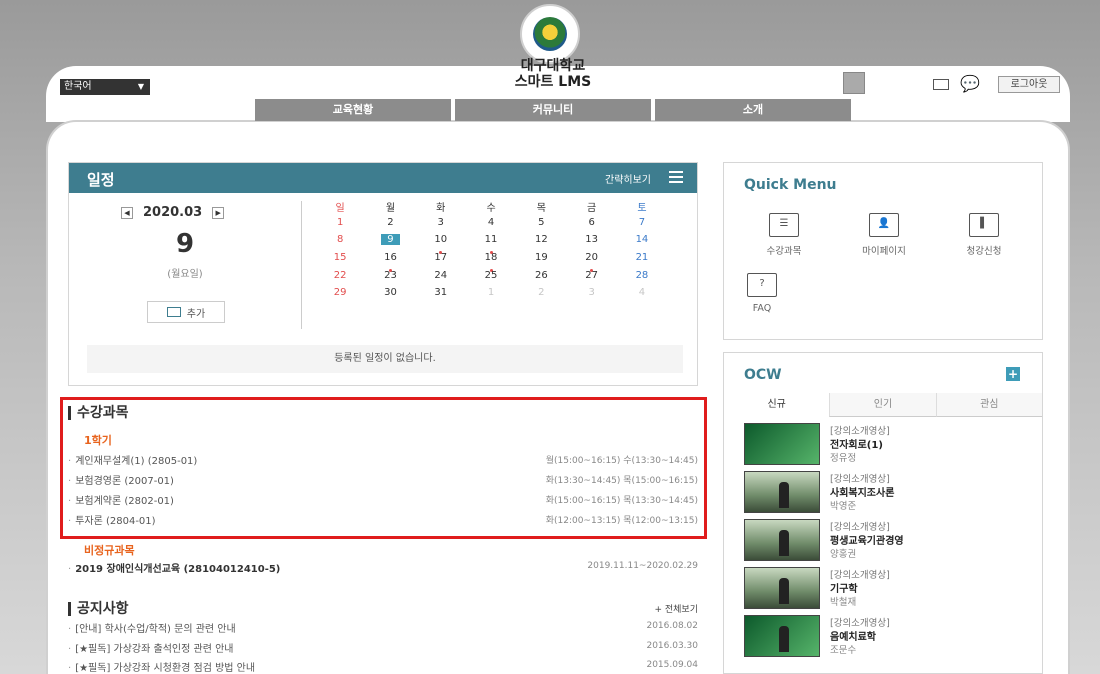 The height and width of the screenshot is (674, 1100). Describe the element at coordinates (1013, 374) in the screenshot. I see `plus-icon: +` at that location.